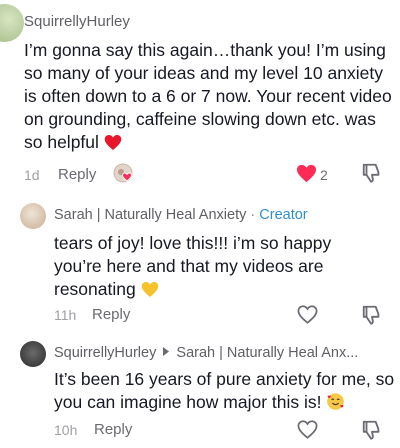  I want to click on like-count: 2, so click(324, 175).